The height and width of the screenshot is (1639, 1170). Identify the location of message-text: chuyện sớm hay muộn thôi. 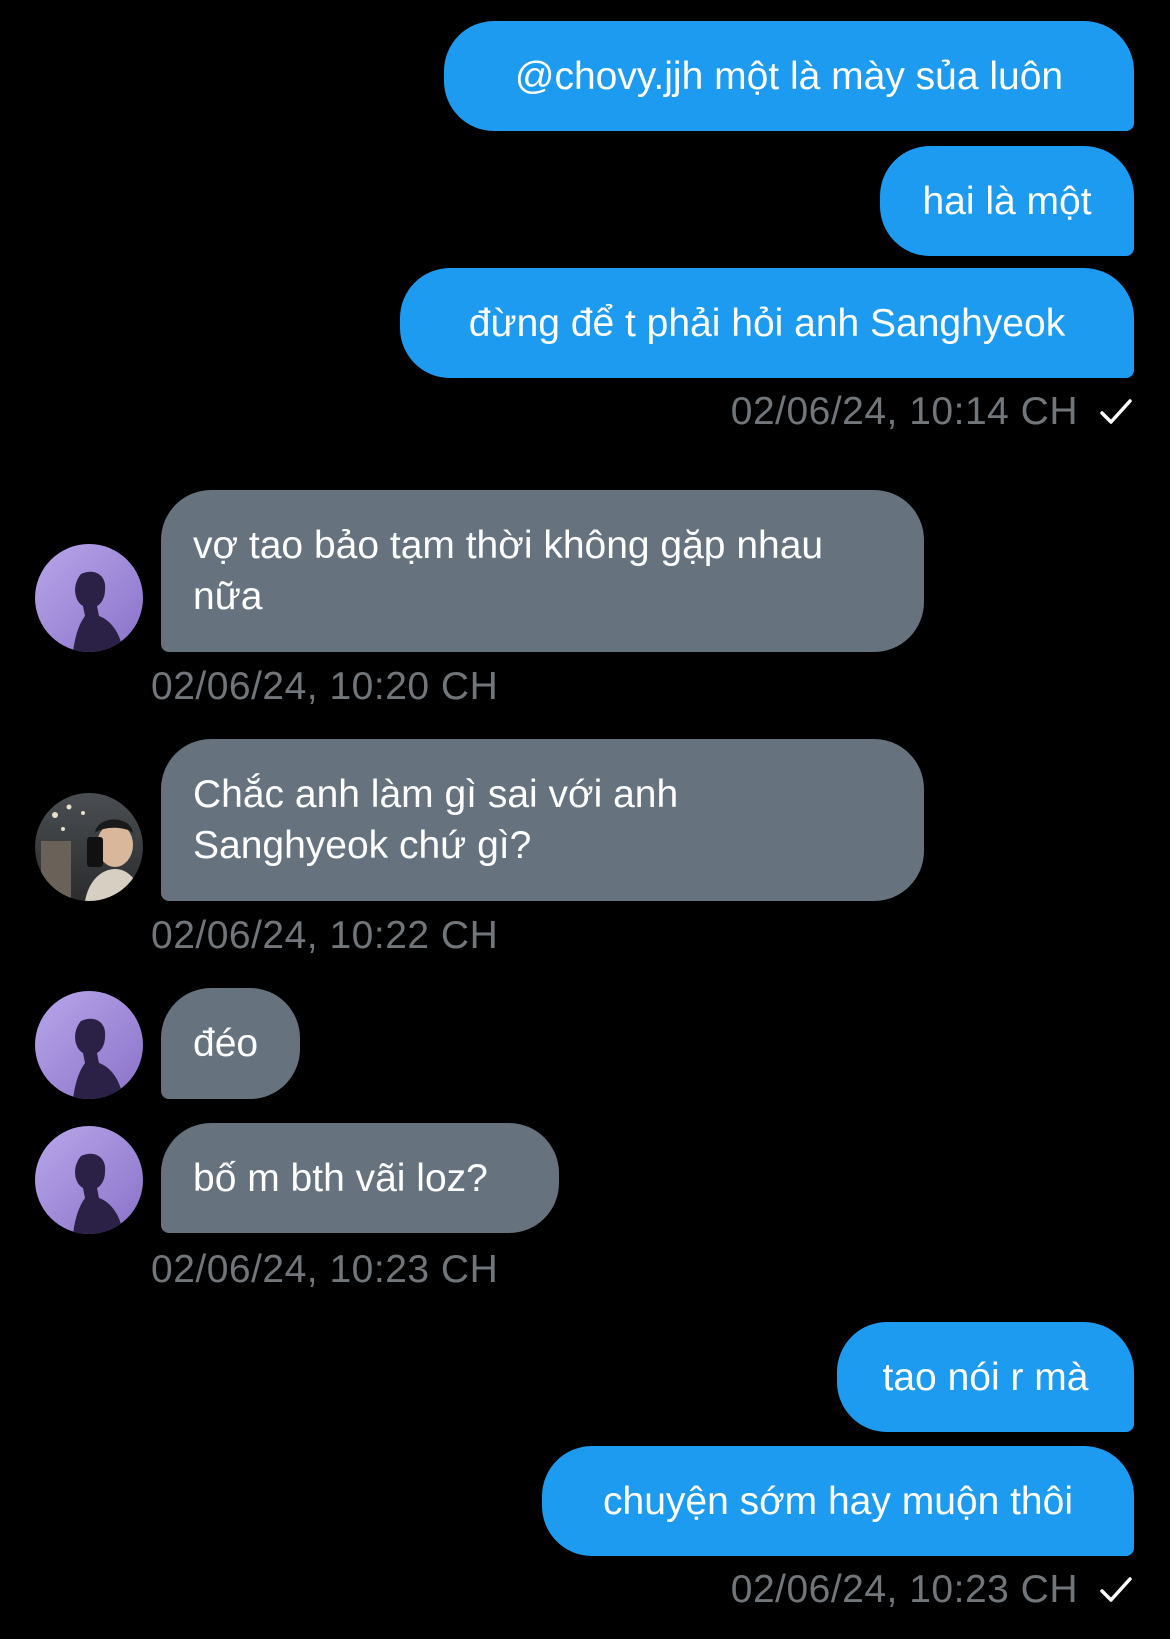
(838, 1501).